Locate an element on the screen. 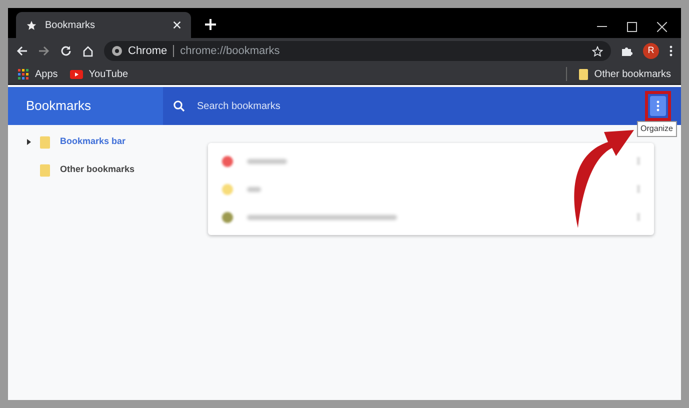 The height and width of the screenshot is (408, 689). organize-button is located at coordinates (658, 106).